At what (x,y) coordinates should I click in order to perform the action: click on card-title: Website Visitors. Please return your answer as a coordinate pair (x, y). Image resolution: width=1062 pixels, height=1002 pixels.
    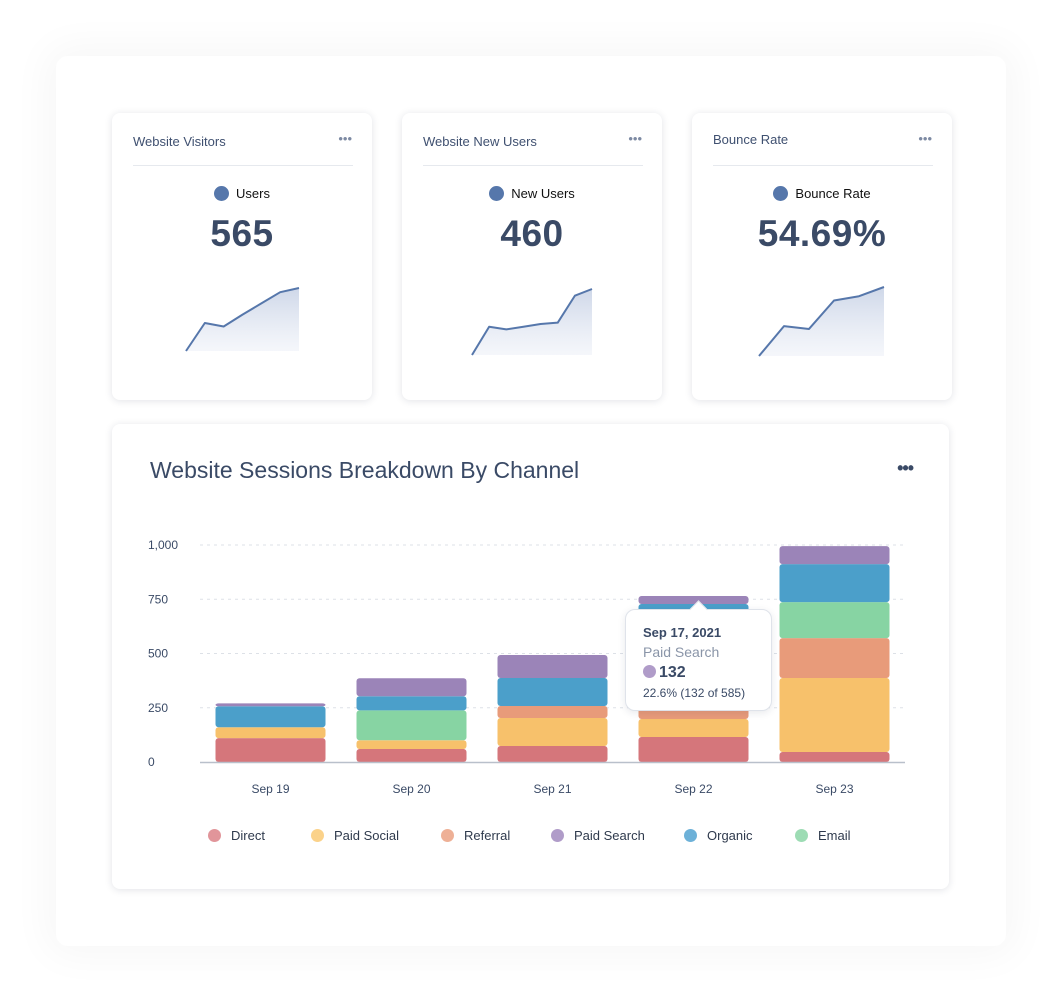
    Looking at the image, I should click on (179, 141).